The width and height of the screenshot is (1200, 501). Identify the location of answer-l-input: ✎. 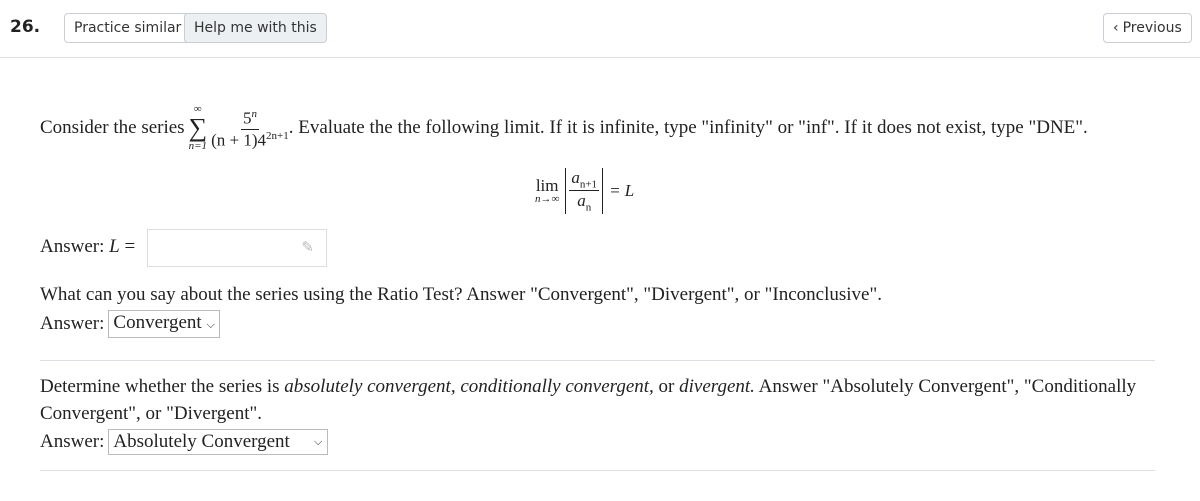
(237, 248).